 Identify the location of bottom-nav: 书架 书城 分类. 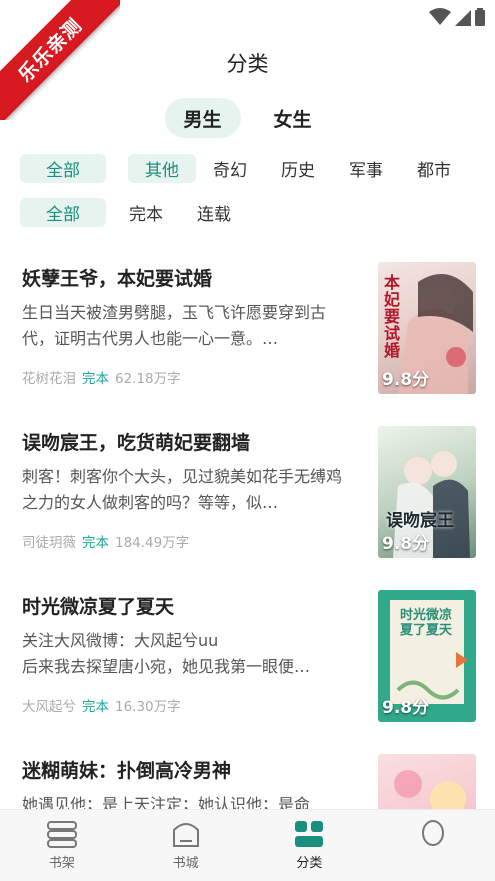
(247, 845).